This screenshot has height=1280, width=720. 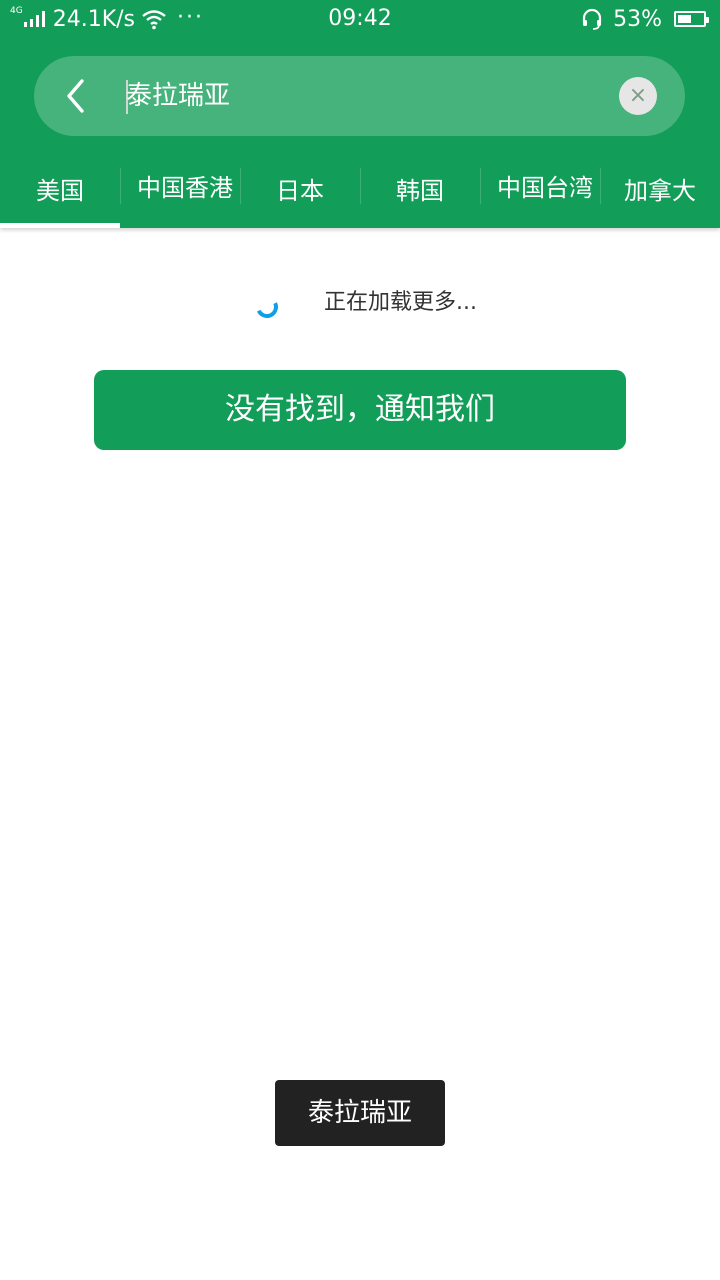 I want to click on notify-us-button: 没有找到，通知我们, so click(x=360, y=410).